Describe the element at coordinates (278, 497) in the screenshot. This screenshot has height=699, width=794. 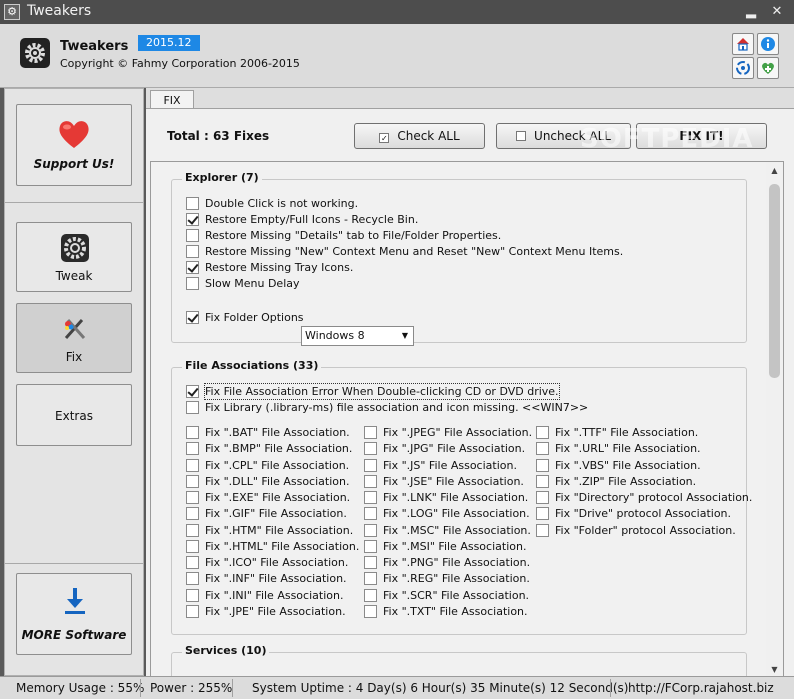
I see `checkbox-label: Fix ".EXE" File Association.` at that location.